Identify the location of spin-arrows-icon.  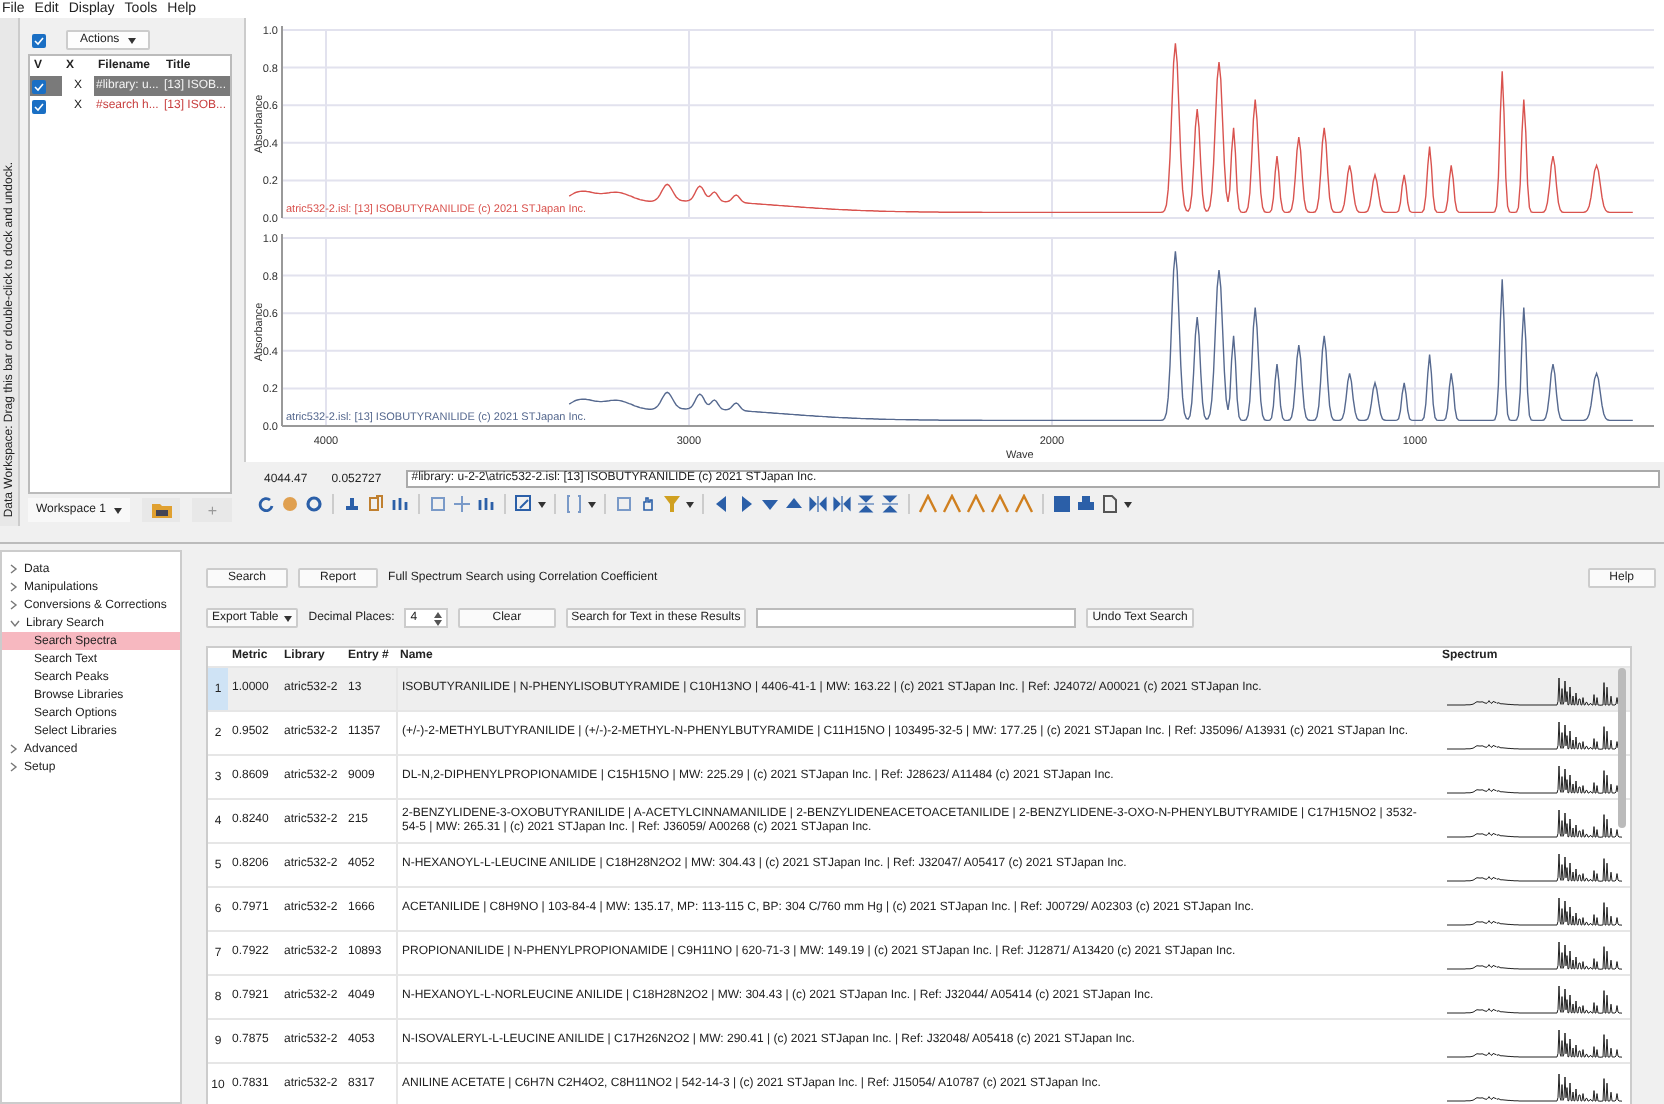
(438, 618).